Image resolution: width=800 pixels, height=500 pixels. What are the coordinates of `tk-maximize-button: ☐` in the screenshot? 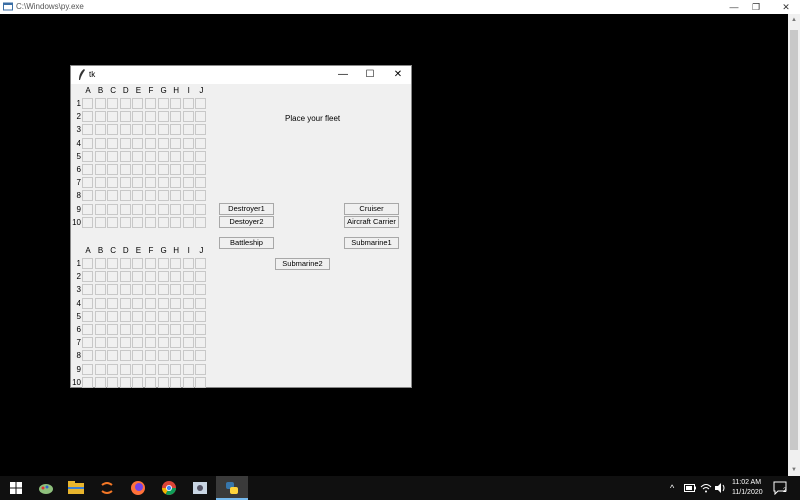 It's located at (370, 75).